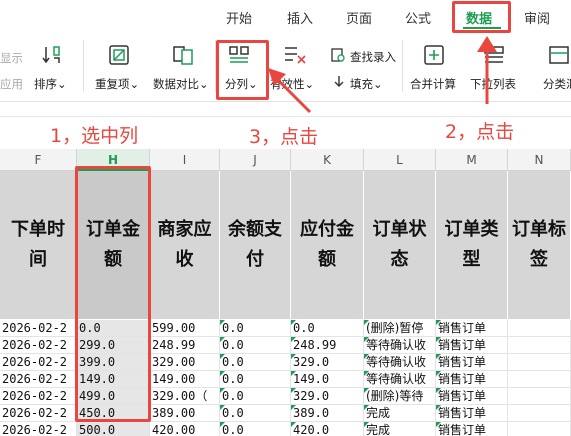 This screenshot has width=571, height=436. Describe the element at coordinates (11, 58) in the screenshot. I see `show-partial-label: 显示` at that location.